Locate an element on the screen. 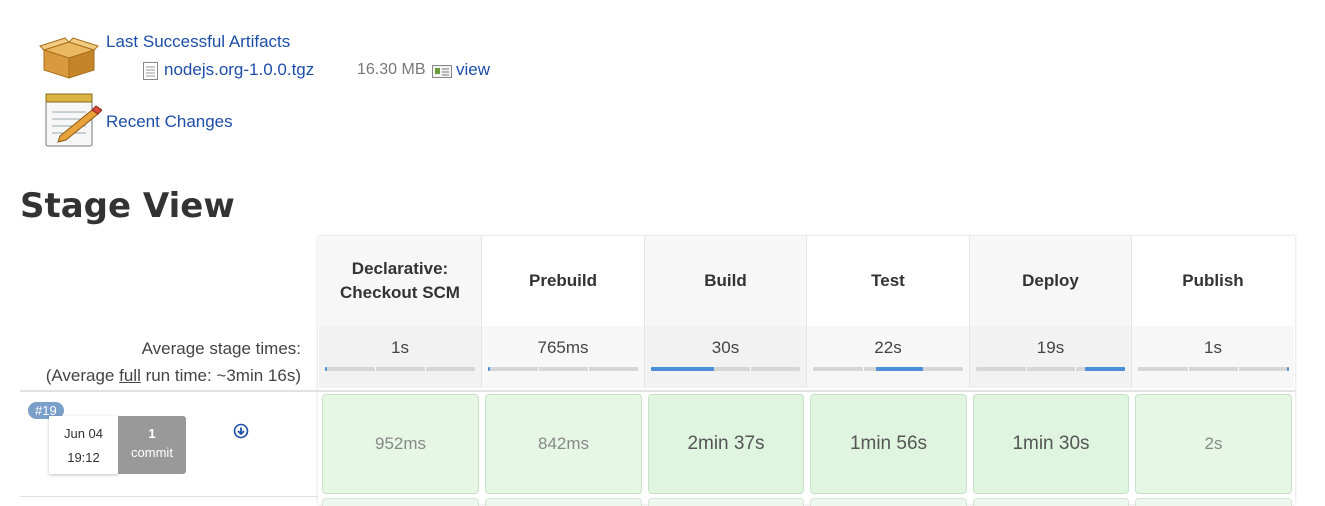 This screenshot has width=1325, height=506. avg-time: 19s is located at coordinates (1050, 347).